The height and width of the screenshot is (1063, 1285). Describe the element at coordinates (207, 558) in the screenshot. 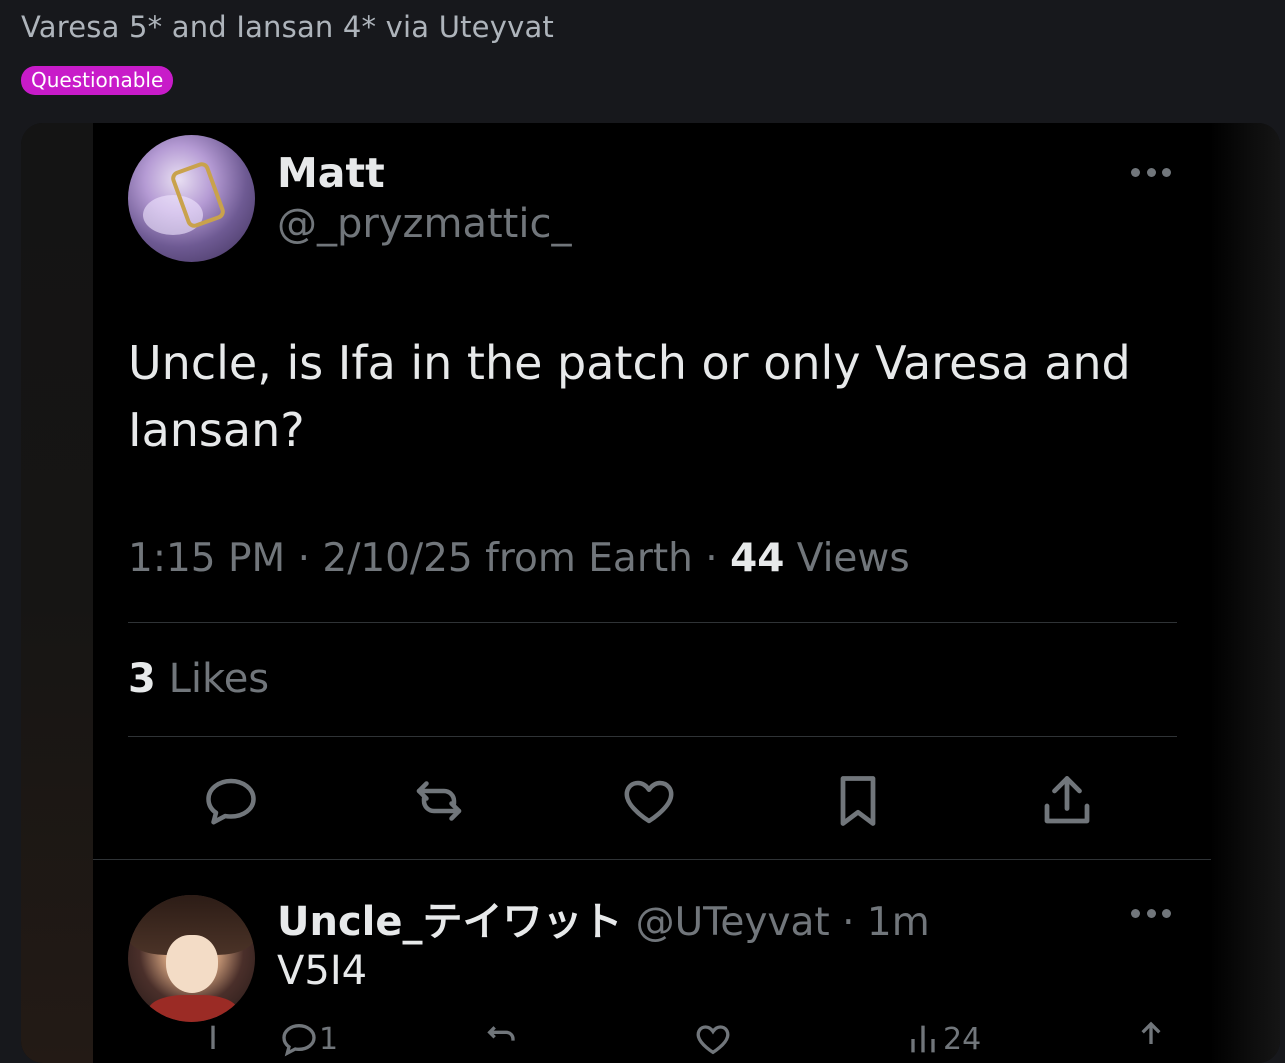

I see `tweet-time: 1:15 PM` at that location.